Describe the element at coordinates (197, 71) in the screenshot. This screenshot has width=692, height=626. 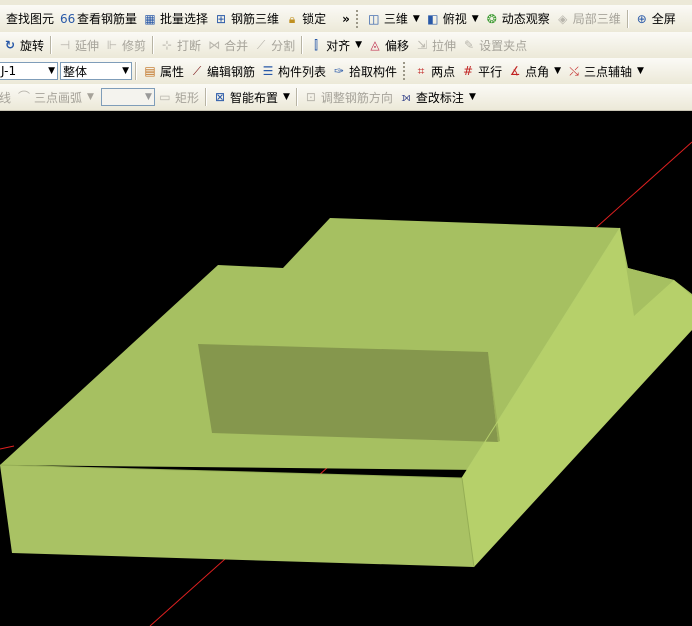
I see `edit-rebar-icon: ⟋` at that location.